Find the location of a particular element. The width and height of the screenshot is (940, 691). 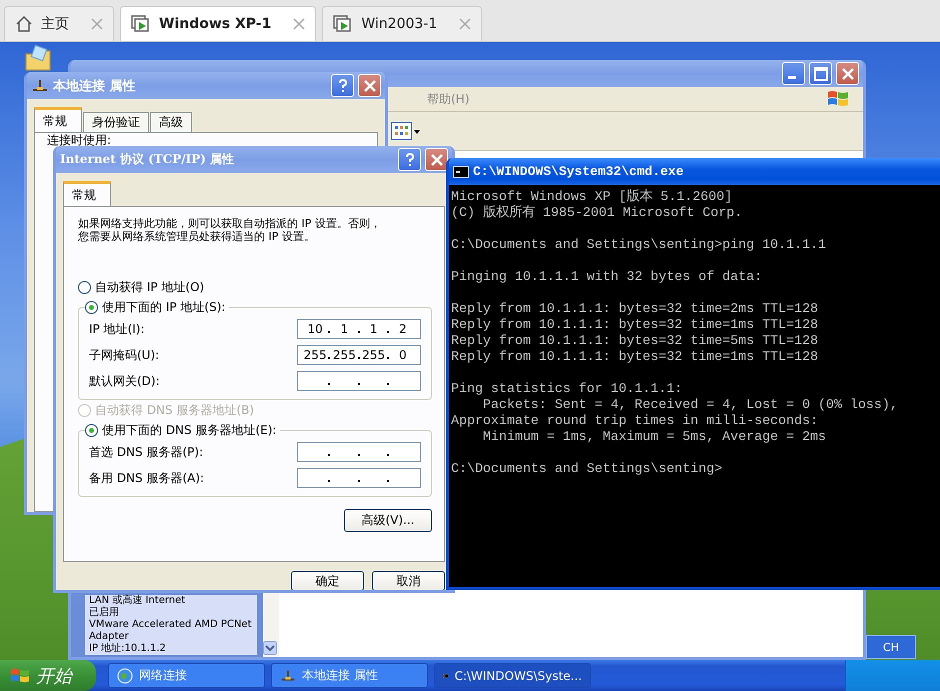

tab-label: Win2003-1 is located at coordinates (399, 24).